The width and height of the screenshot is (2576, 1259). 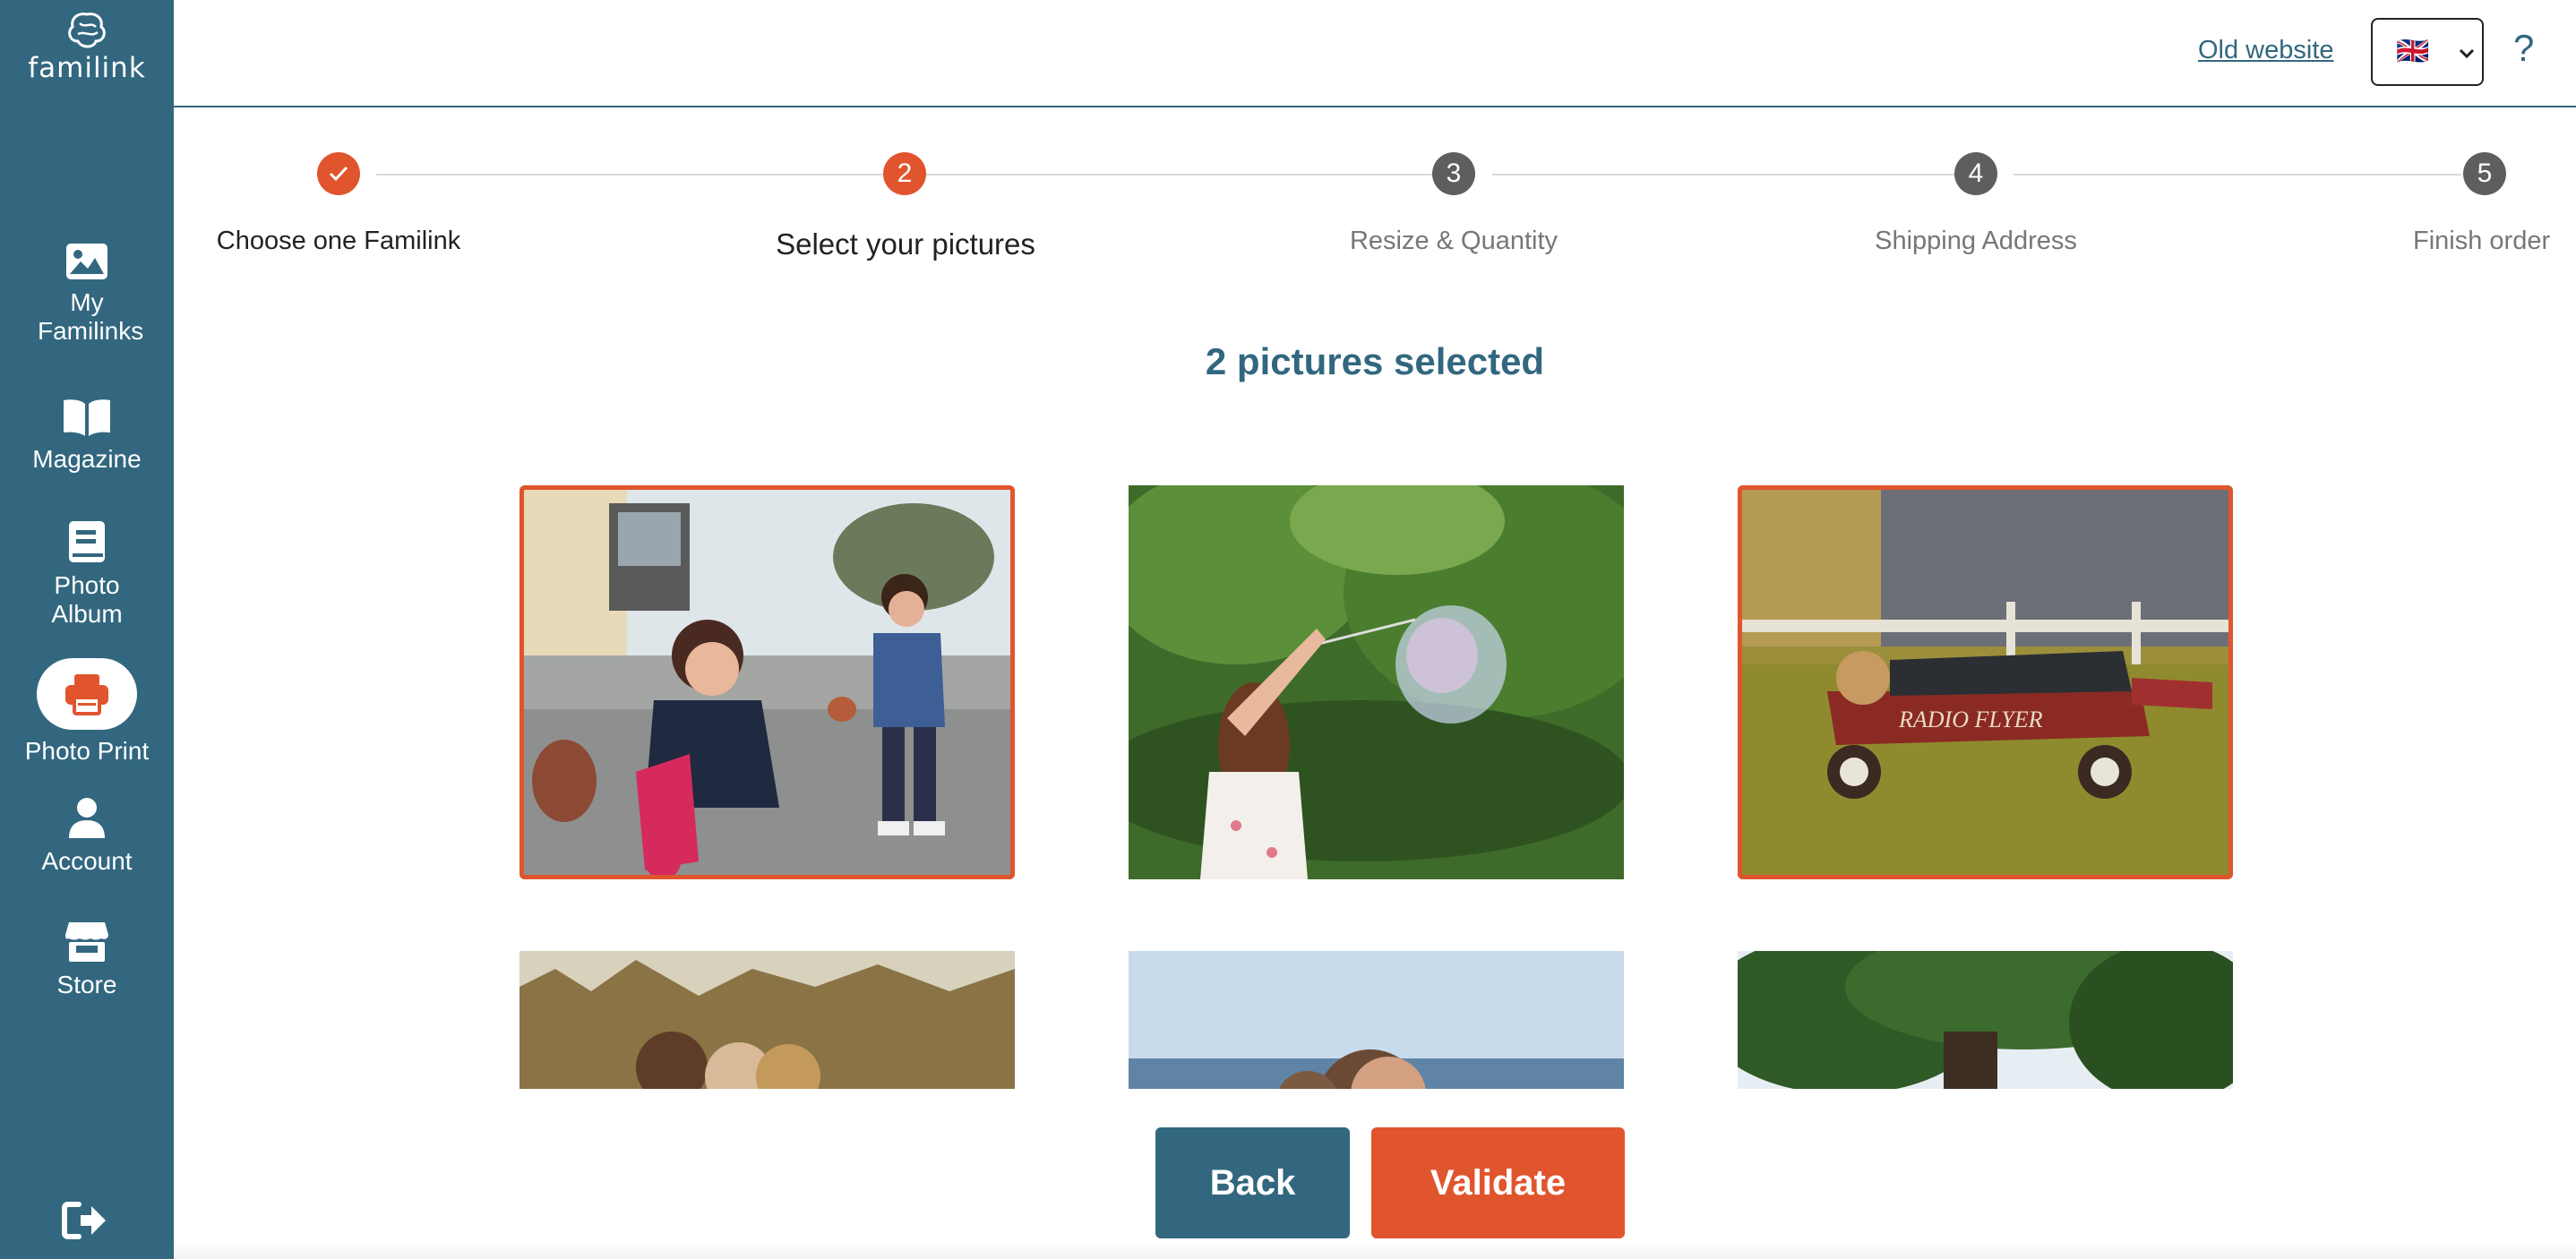 I want to click on step-4-circle: 4, so click(x=1975, y=173).